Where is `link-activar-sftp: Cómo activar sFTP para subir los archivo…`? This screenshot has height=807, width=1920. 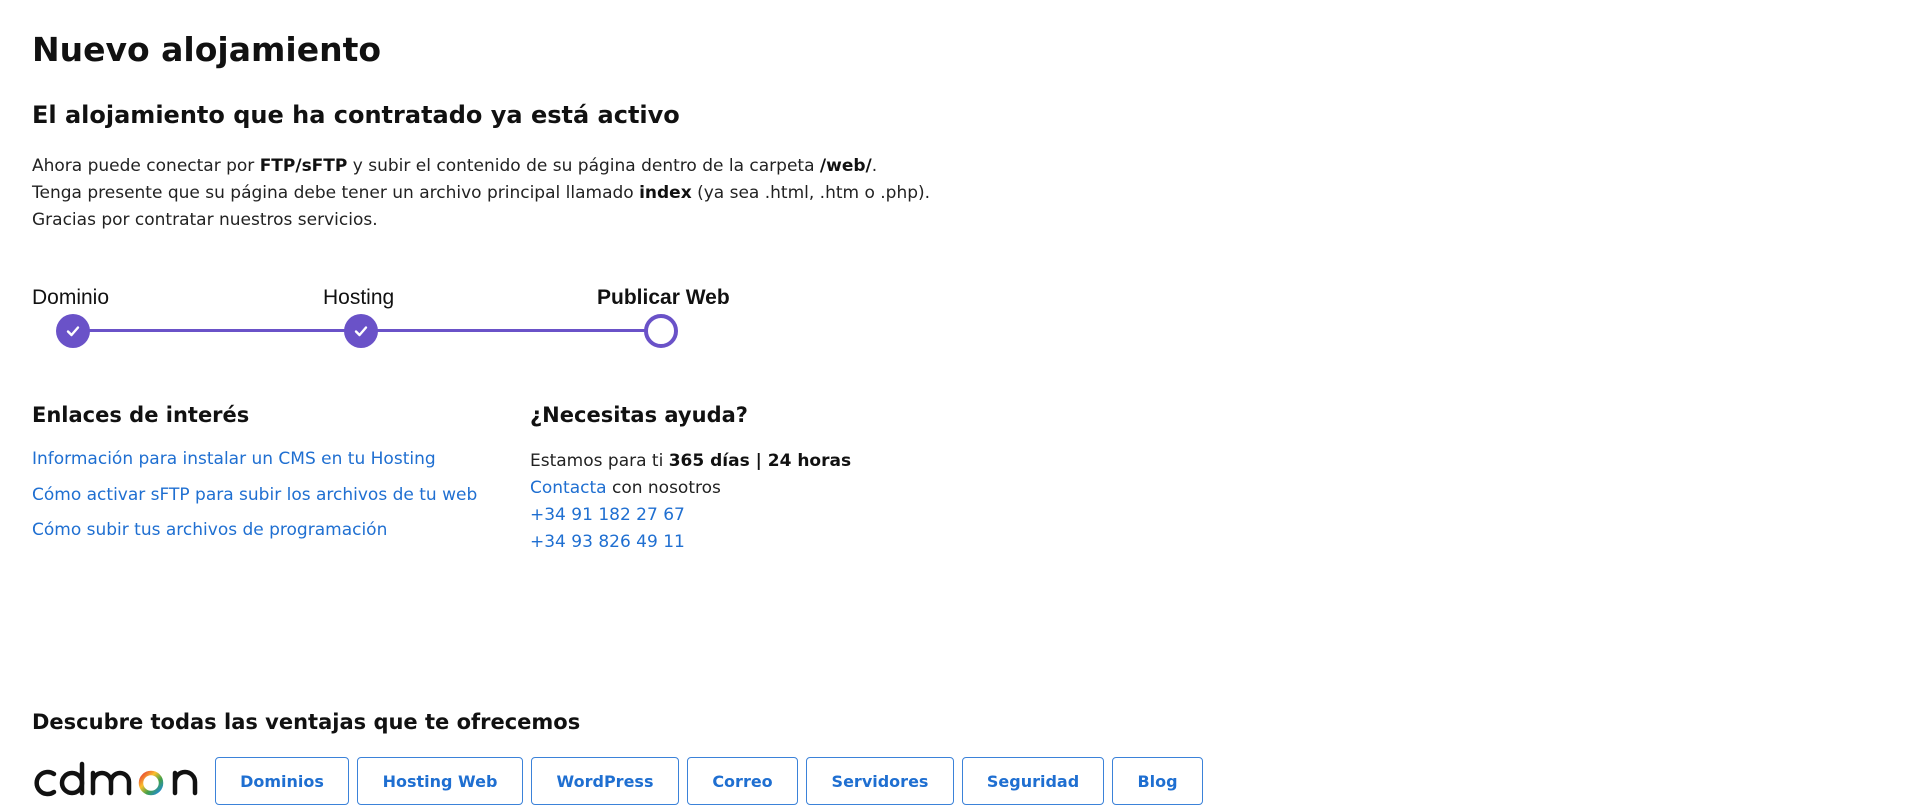 link-activar-sftp: Cómo activar sFTP para subir los archivo… is located at coordinates (254, 495).